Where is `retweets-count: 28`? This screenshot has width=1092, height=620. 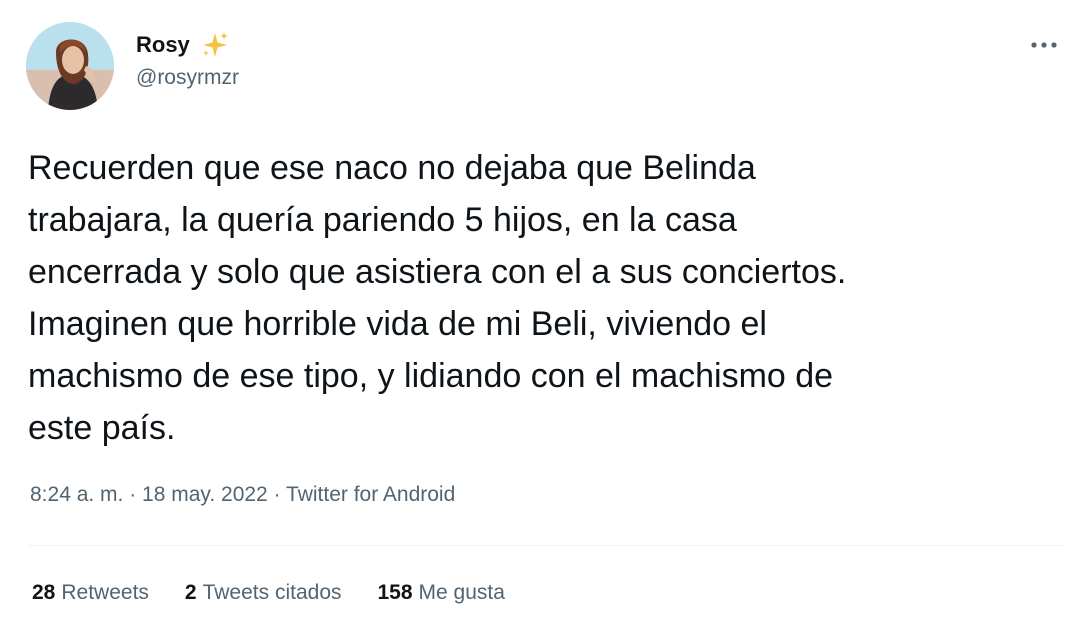
retweets-count: 28 is located at coordinates (44, 592).